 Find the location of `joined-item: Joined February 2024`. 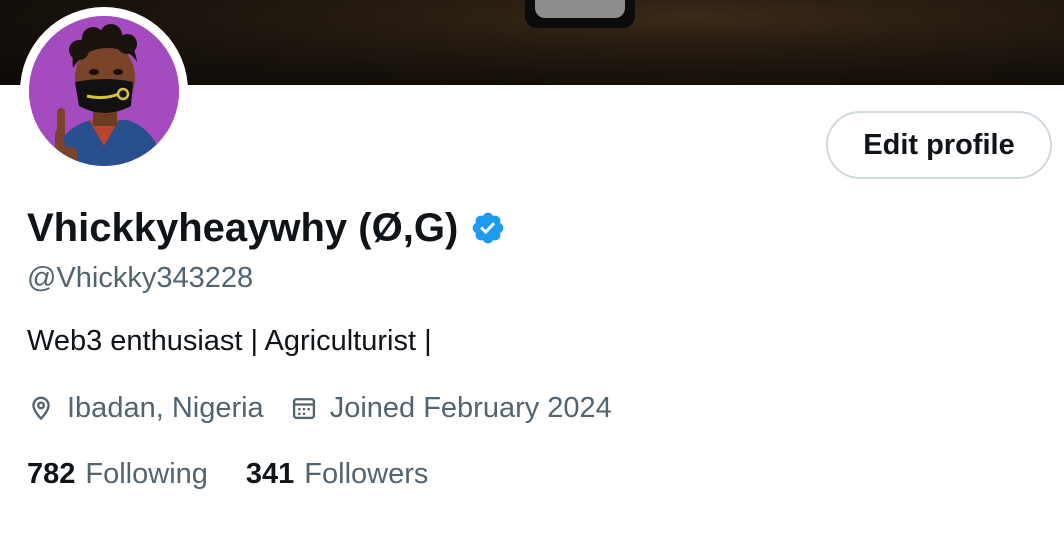

joined-item: Joined February 2024 is located at coordinates (451, 408).